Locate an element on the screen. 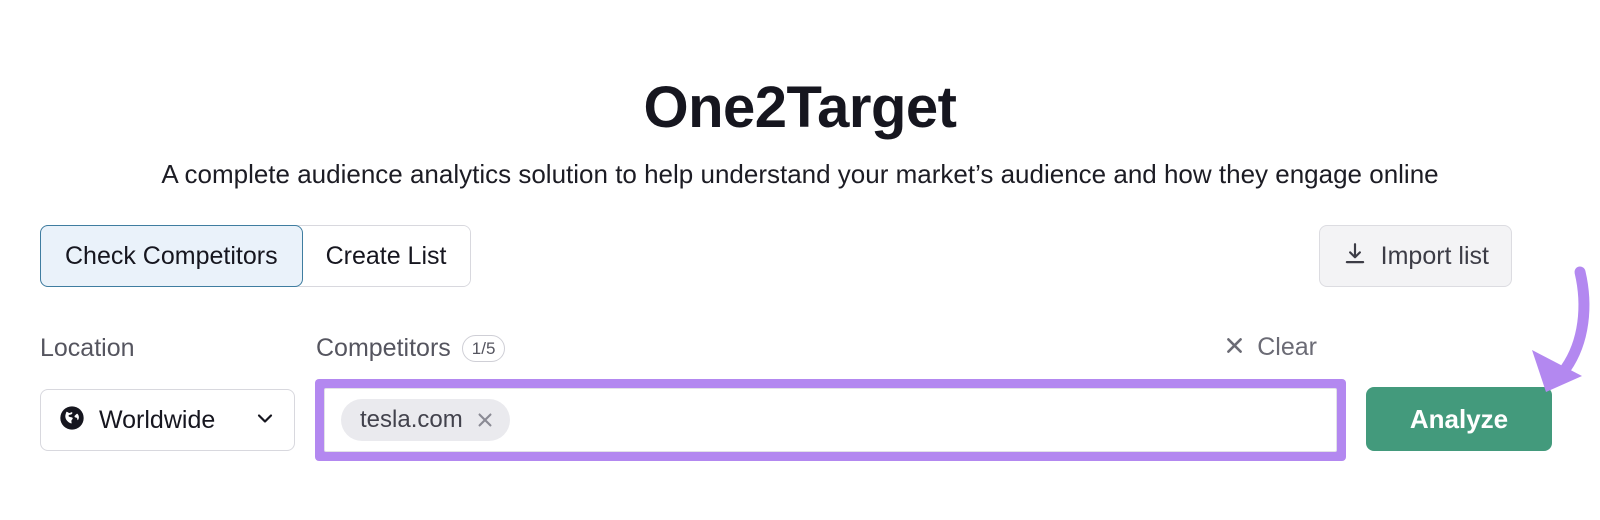 This screenshot has width=1600, height=520. page-title: One2Target is located at coordinates (800, 107).